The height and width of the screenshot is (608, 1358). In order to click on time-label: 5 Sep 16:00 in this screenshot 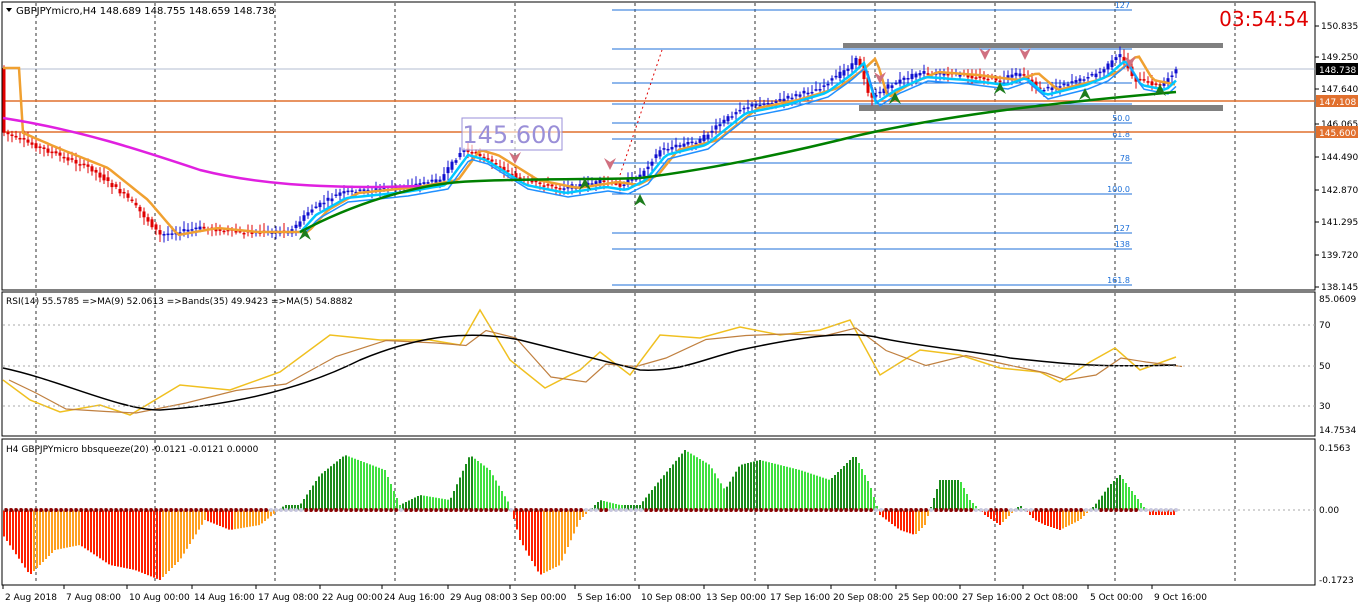, I will do `click(604, 598)`.